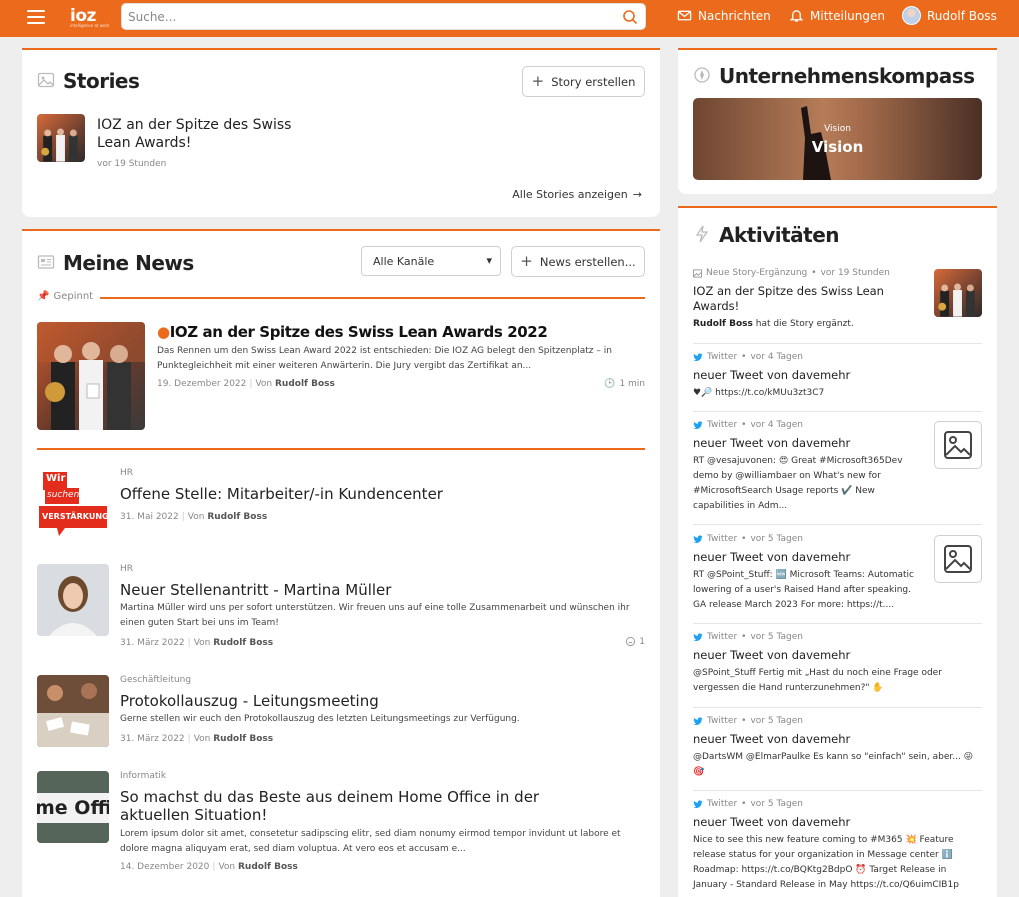 This screenshot has height=897, width=1019. I want to click on logo-subtitle: intelligence at work, so click(90, 25).